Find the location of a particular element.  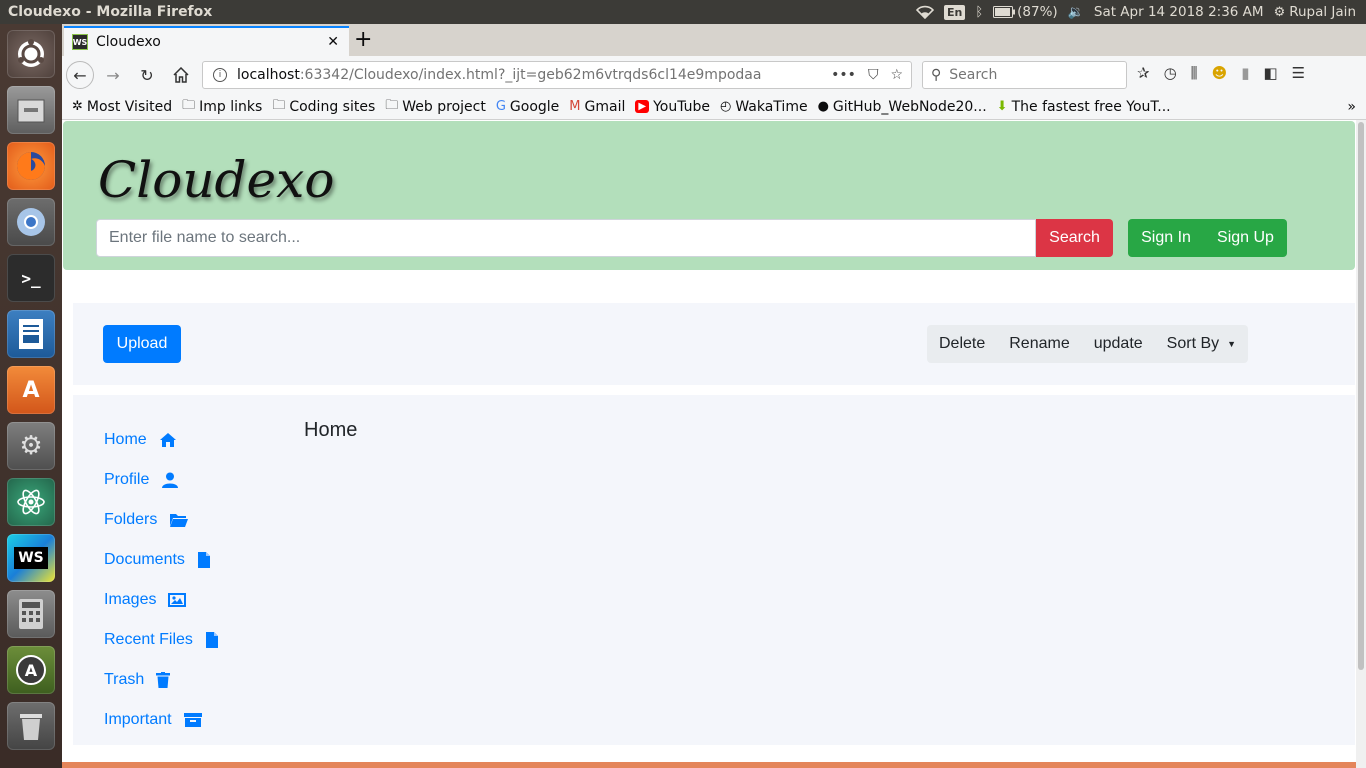

reload-button: ↻ is located at coordinates (147, 75).